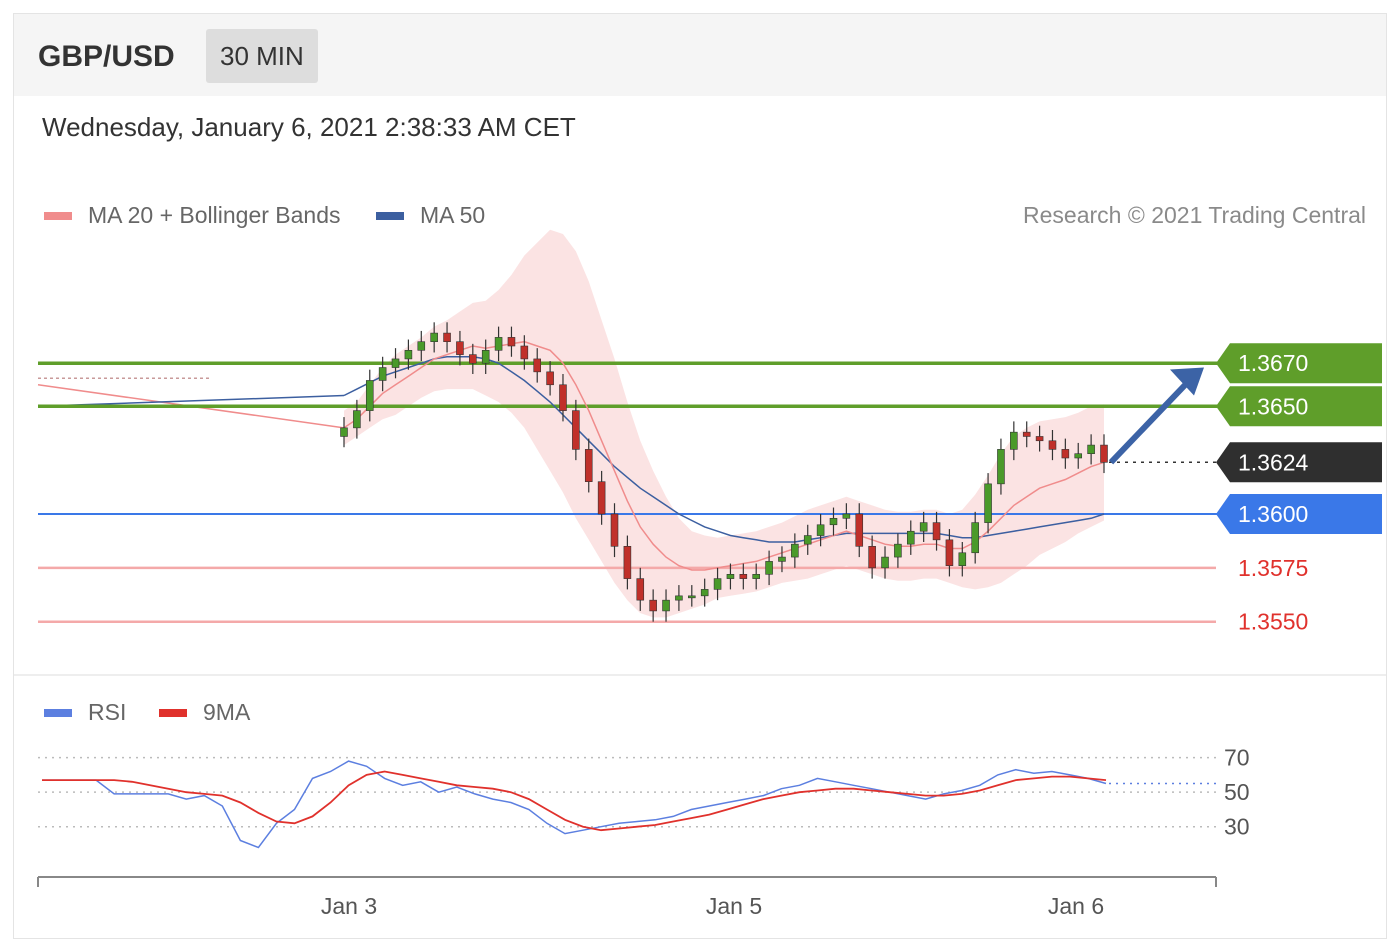 The width and height of the screenshot is (1392, 952). I want to click on x-tick-label-0: Jan 3, so click(349, 906).